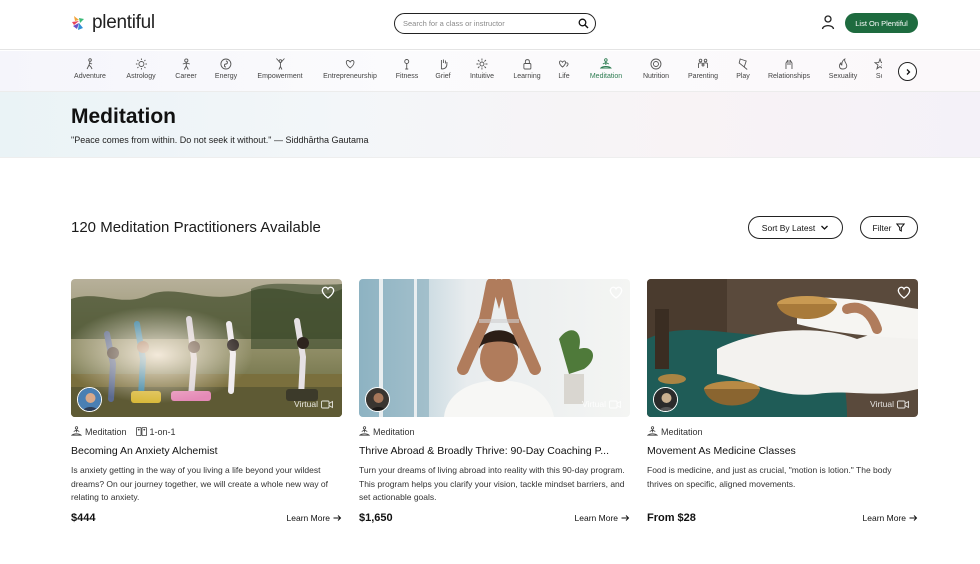  What do you see at coordinates (782, 451) in the screenshot?
I see `card-title: Movement As Medicine Classes` at bounding box center [782, 451].